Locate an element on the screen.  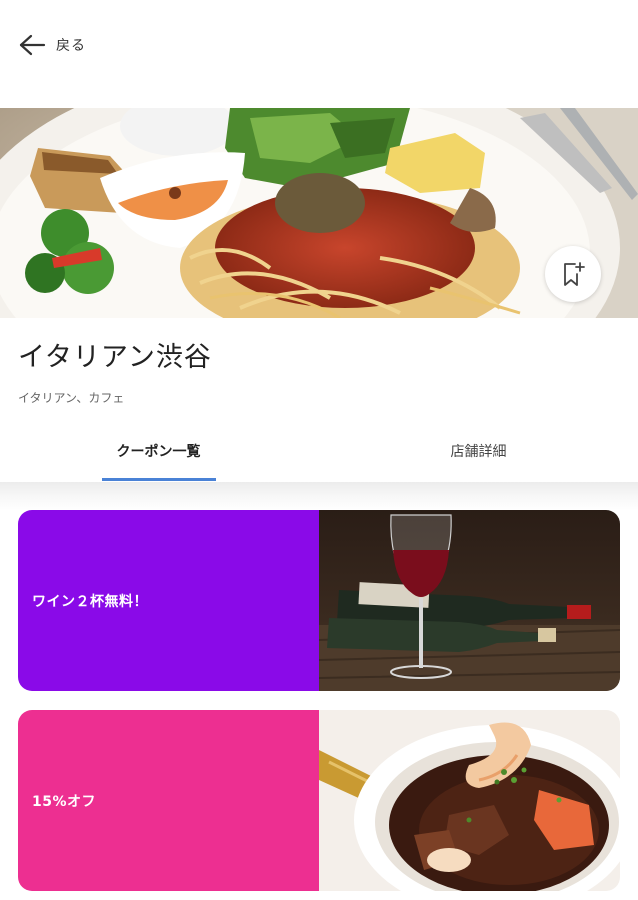
bookmark-add-icon is located at coordinates (573, 274).